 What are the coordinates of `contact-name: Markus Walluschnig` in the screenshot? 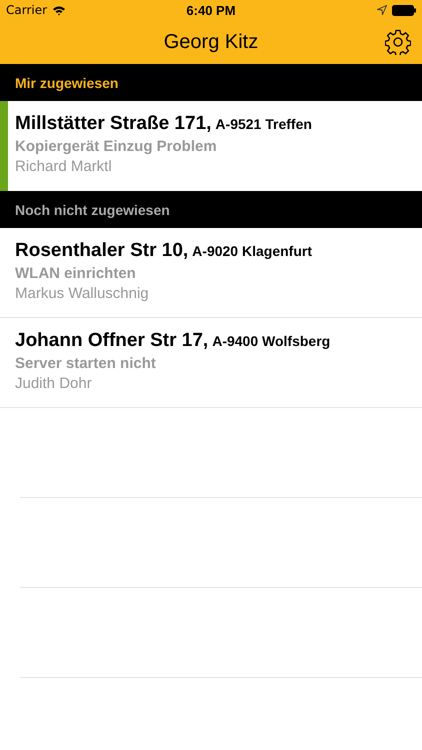 It's located at (82, 293).